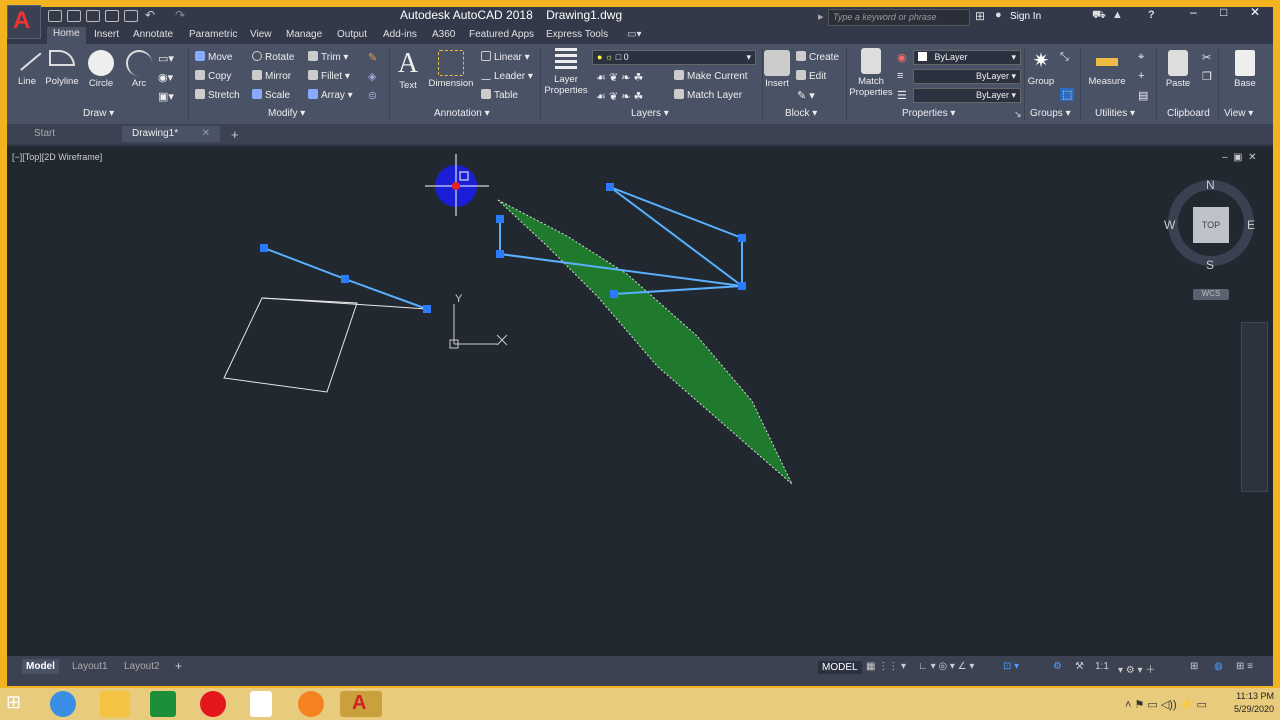 This screenshot has height=720, width=1280. Describe the element at coordinates (899, 17) in the screenshot. I see `search-input: Type a keyword or phrase` at that location.